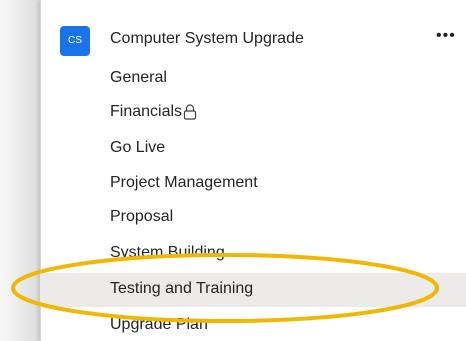 This screenshot has height=341, width=466. What do you see at coordinates (75, 41) in the screenshot?
I see `team-avatar: CS` at bounding box center [75, 41].